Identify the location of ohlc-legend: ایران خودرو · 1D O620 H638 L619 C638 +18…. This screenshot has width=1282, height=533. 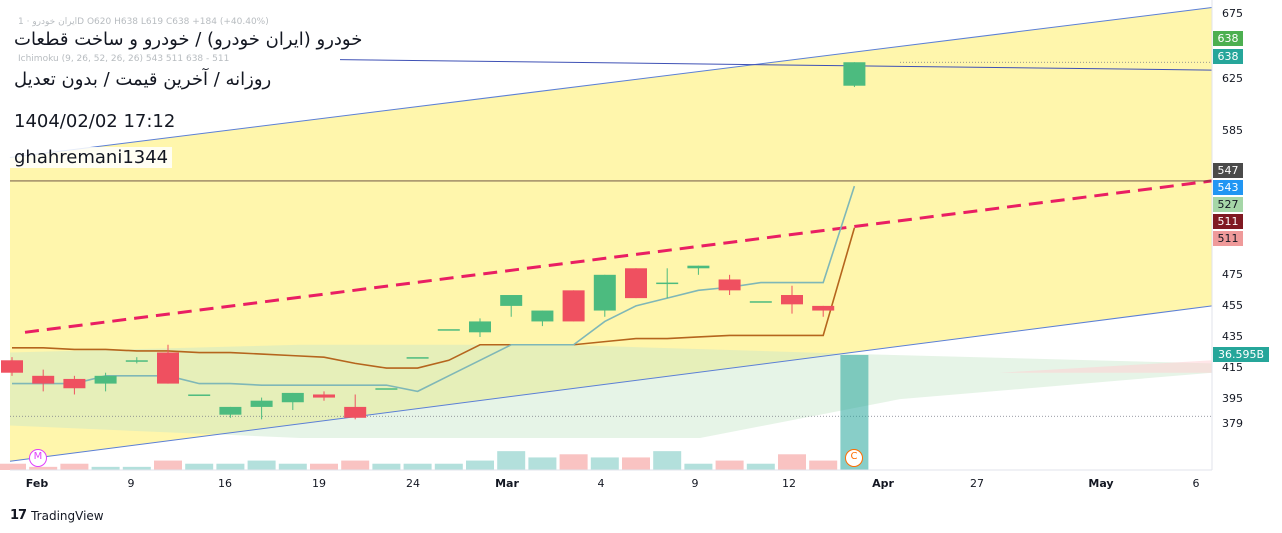
(143, 22).